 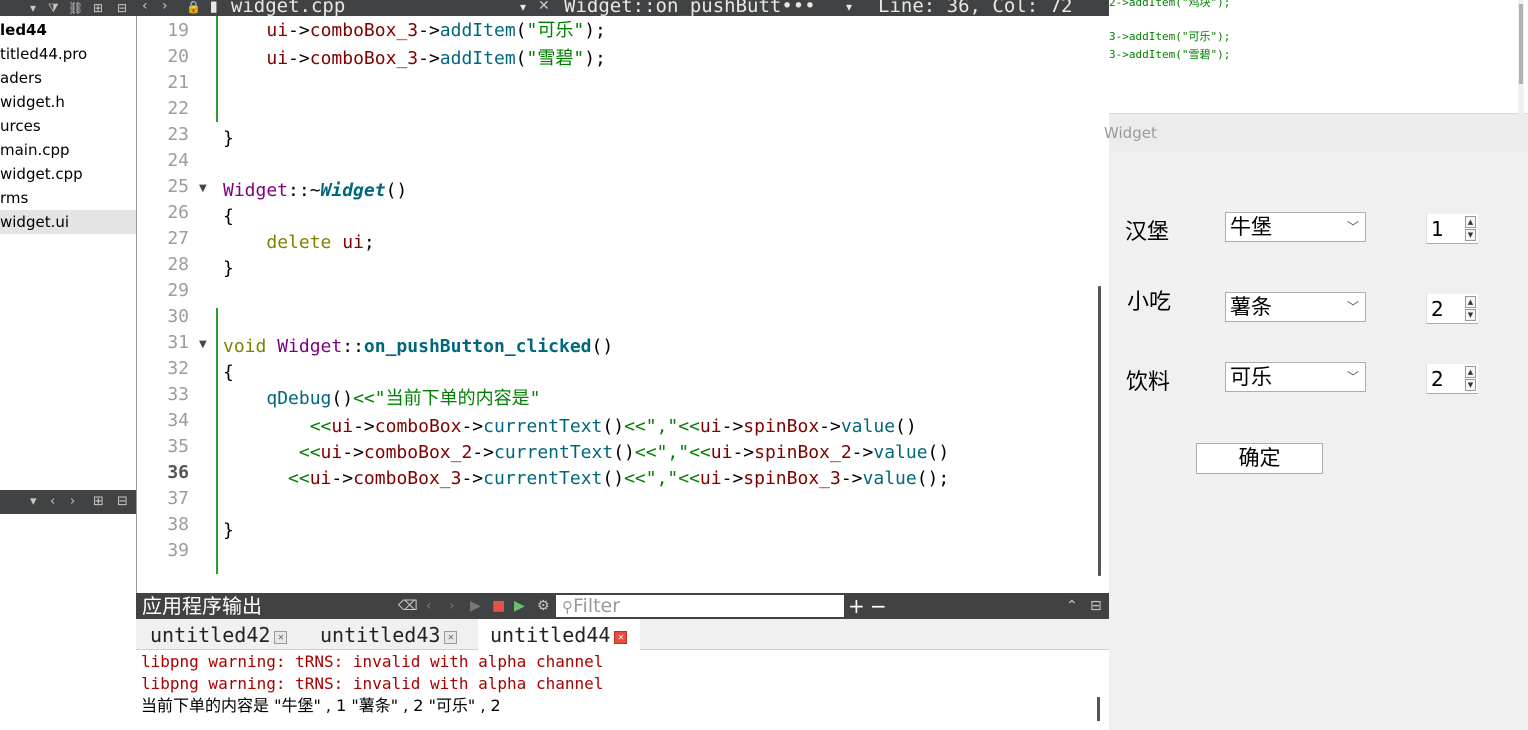 I want to click on drink-combo: 可乐 ﹀, so click(x=1295, y=377).